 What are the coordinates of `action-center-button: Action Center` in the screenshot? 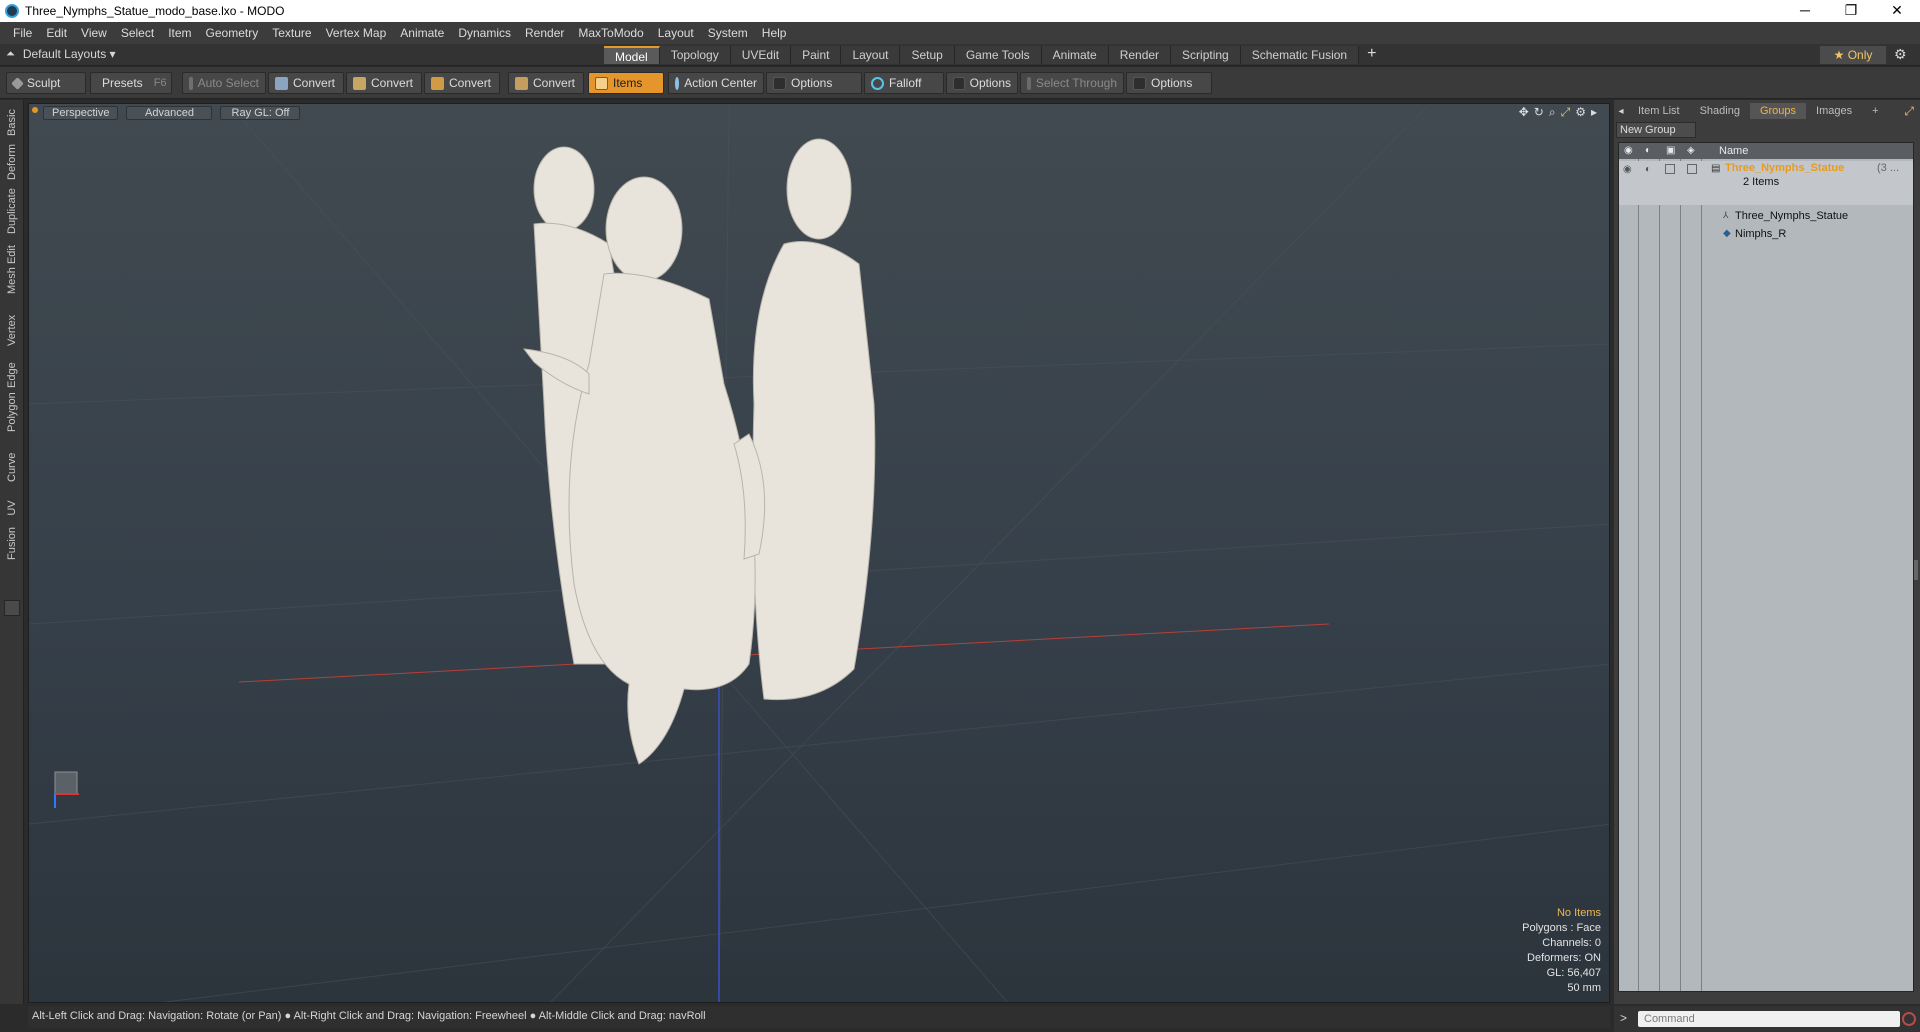 It's located at (716, 83).